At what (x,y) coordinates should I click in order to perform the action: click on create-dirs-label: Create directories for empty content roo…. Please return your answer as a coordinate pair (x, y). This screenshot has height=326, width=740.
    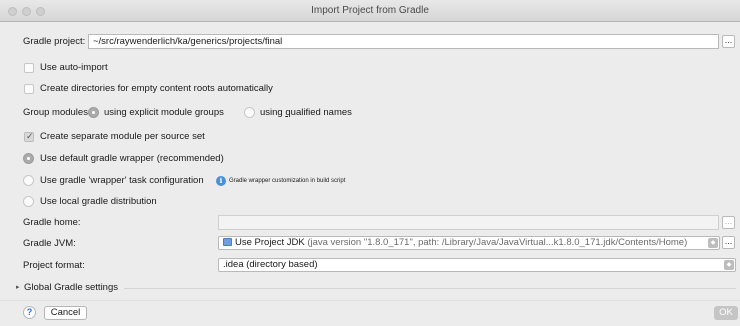
    Looking at the image, I should click on (156, 88).